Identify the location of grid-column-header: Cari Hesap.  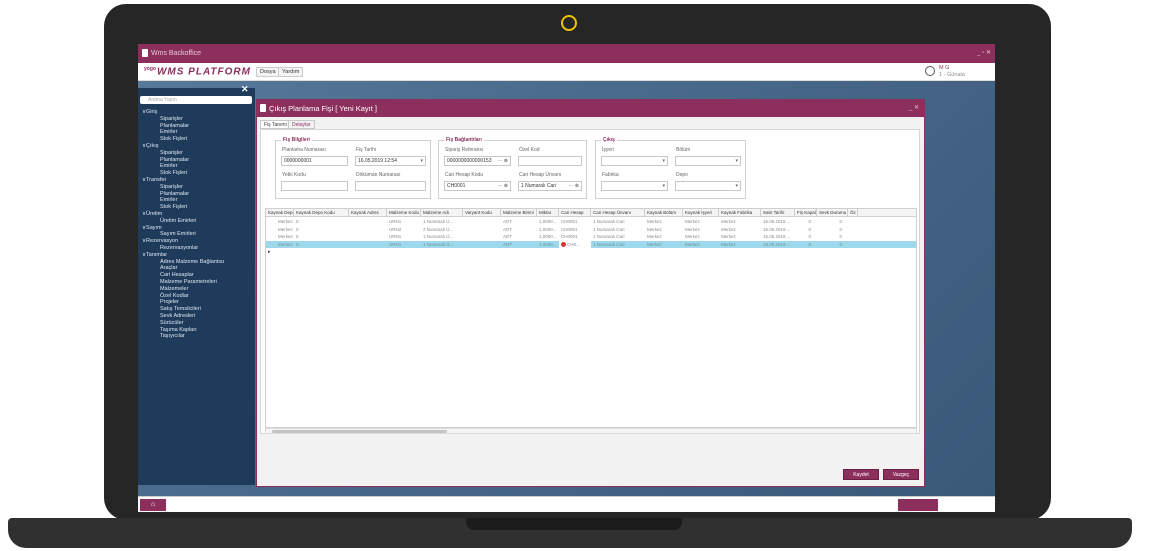
(575, 213).